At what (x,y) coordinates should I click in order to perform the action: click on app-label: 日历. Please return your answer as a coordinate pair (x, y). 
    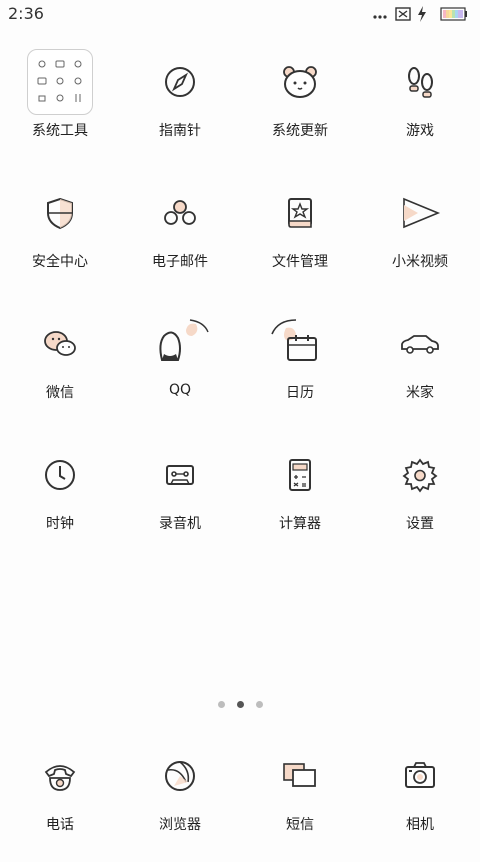
    Looking at the image, I should click on (300, 393).